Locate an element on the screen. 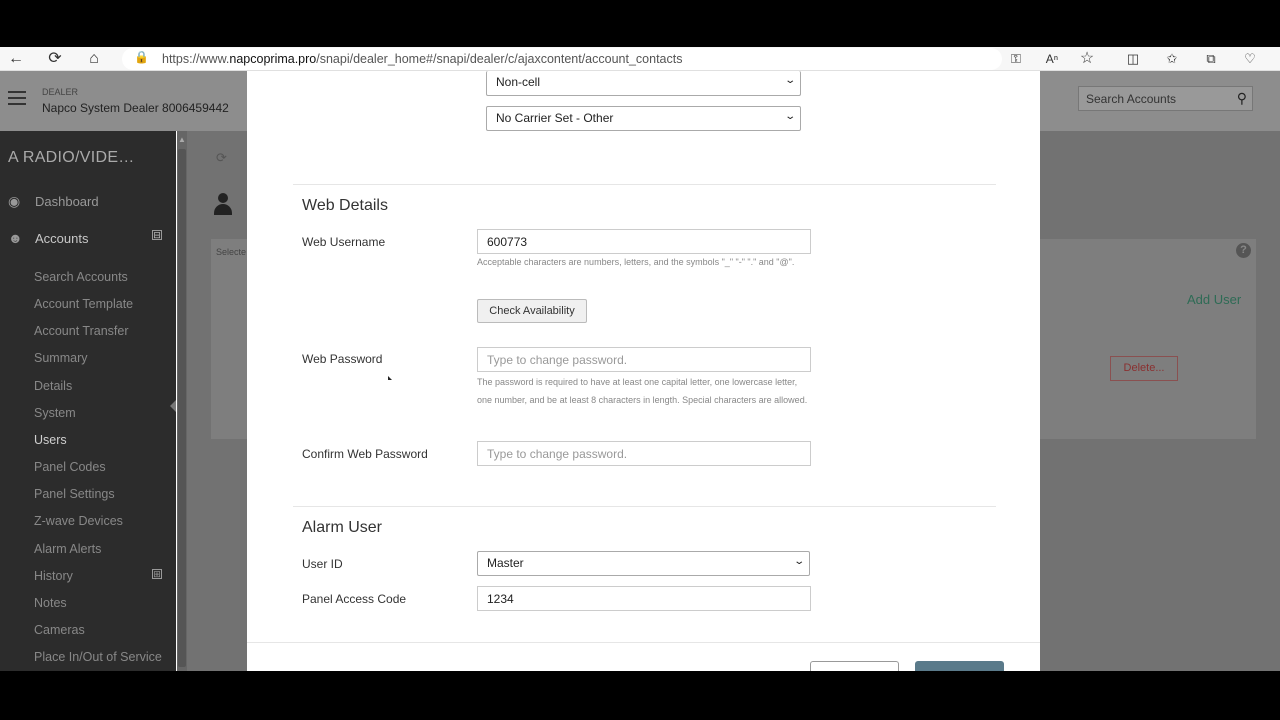  sidebar-item-users: Users is located at coordinates (50, 440).